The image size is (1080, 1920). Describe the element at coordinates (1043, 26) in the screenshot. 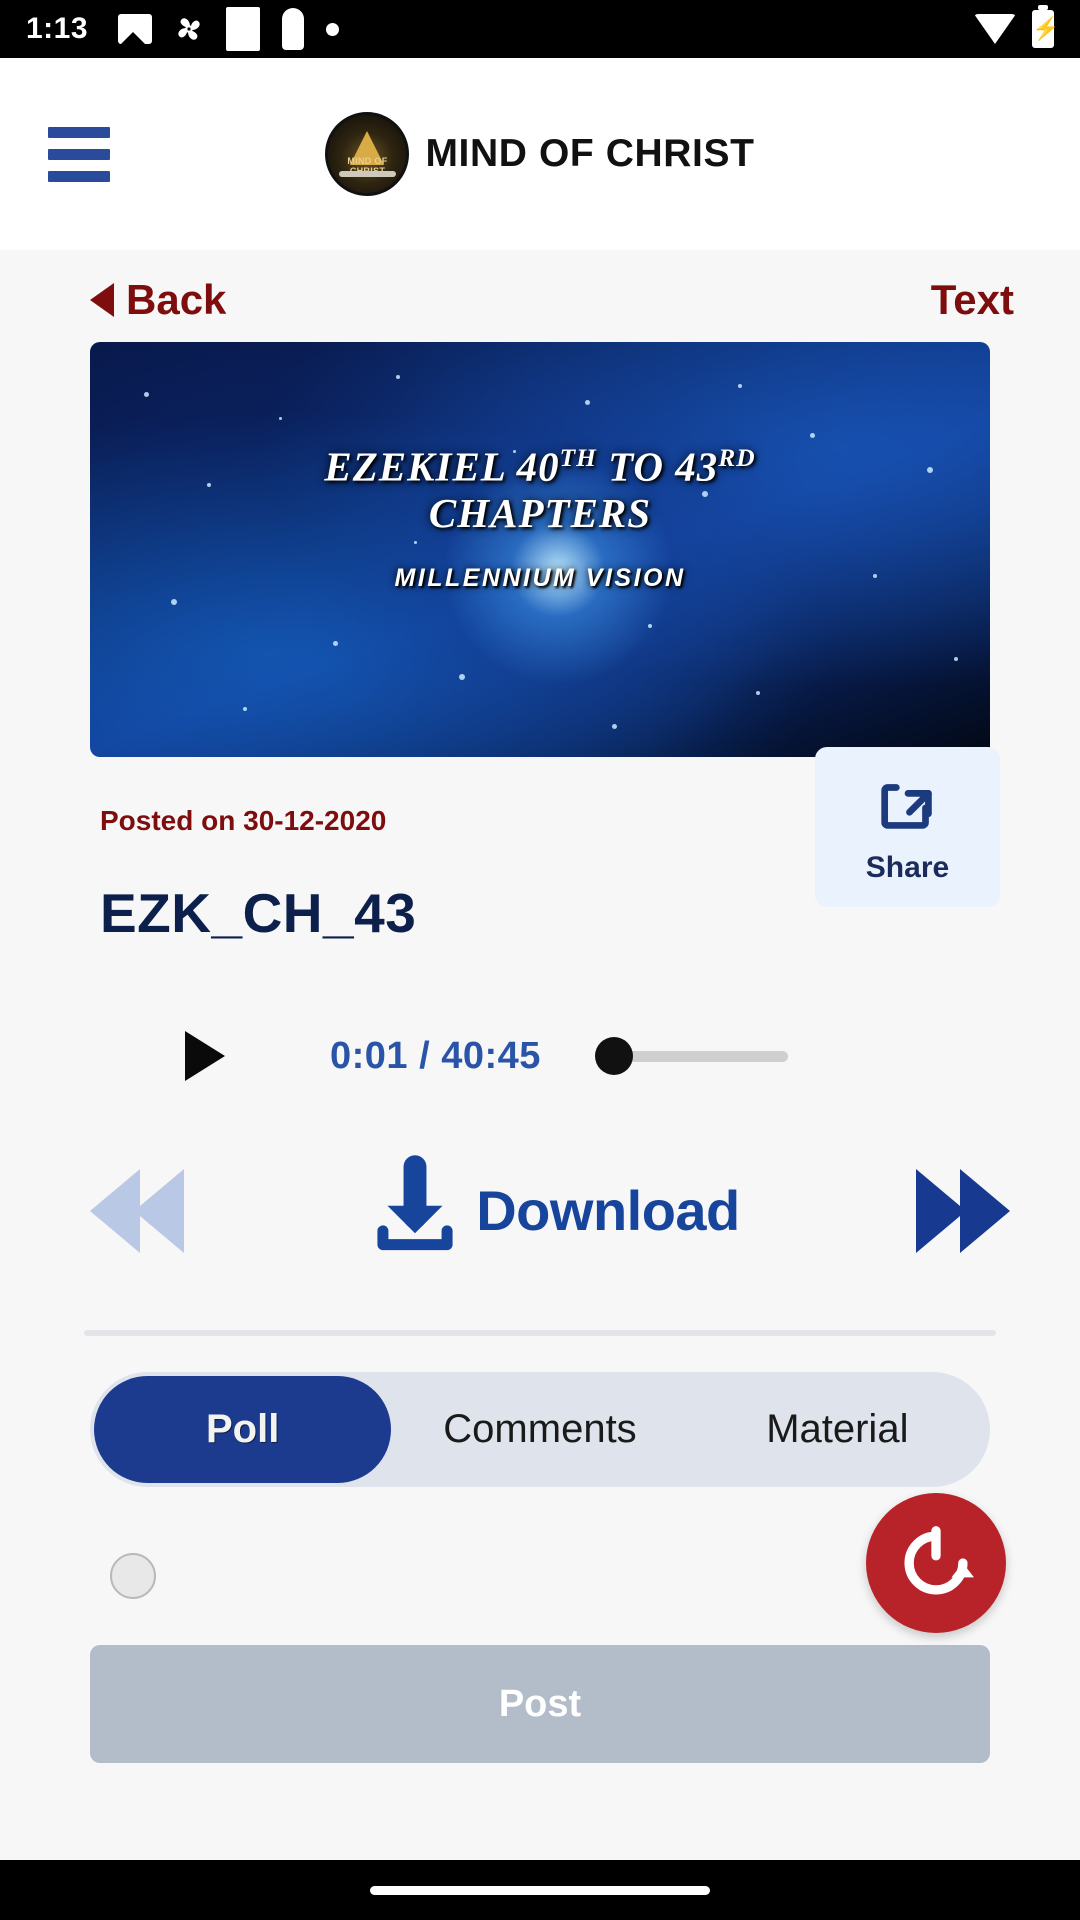

I see `battery-charging-icon` at that location.